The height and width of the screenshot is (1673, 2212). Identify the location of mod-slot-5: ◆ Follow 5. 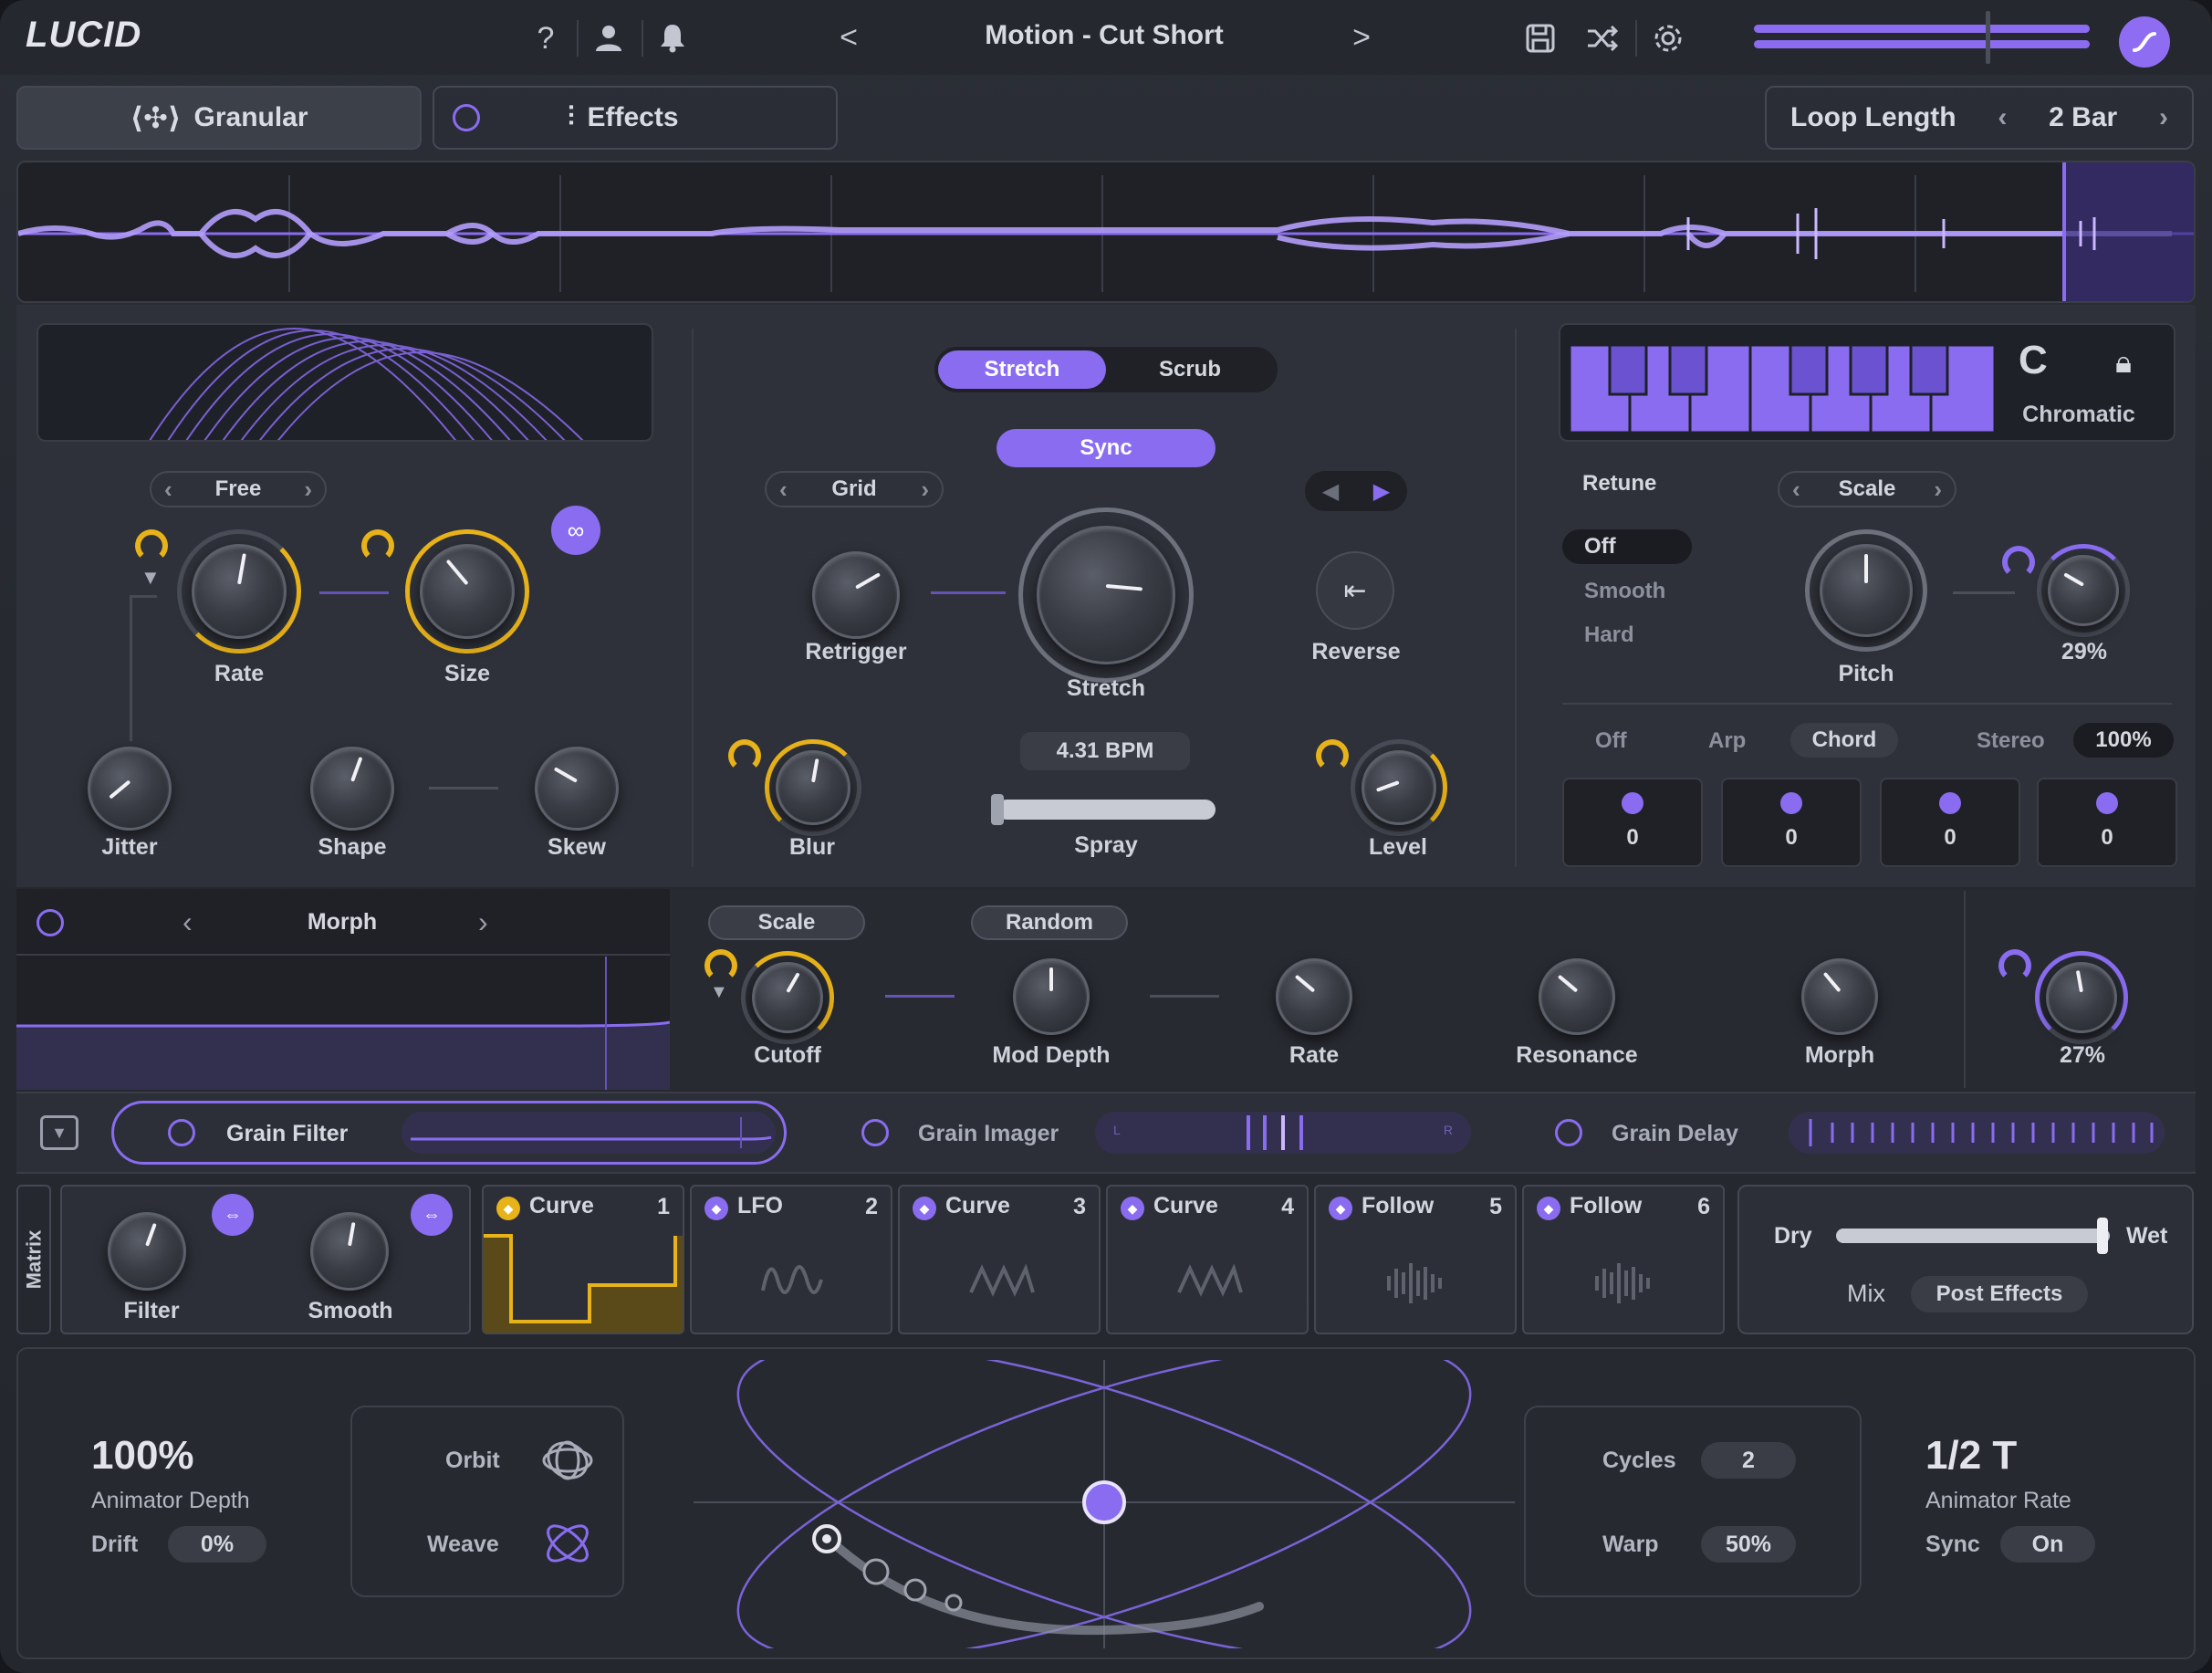
(1415, 1259).